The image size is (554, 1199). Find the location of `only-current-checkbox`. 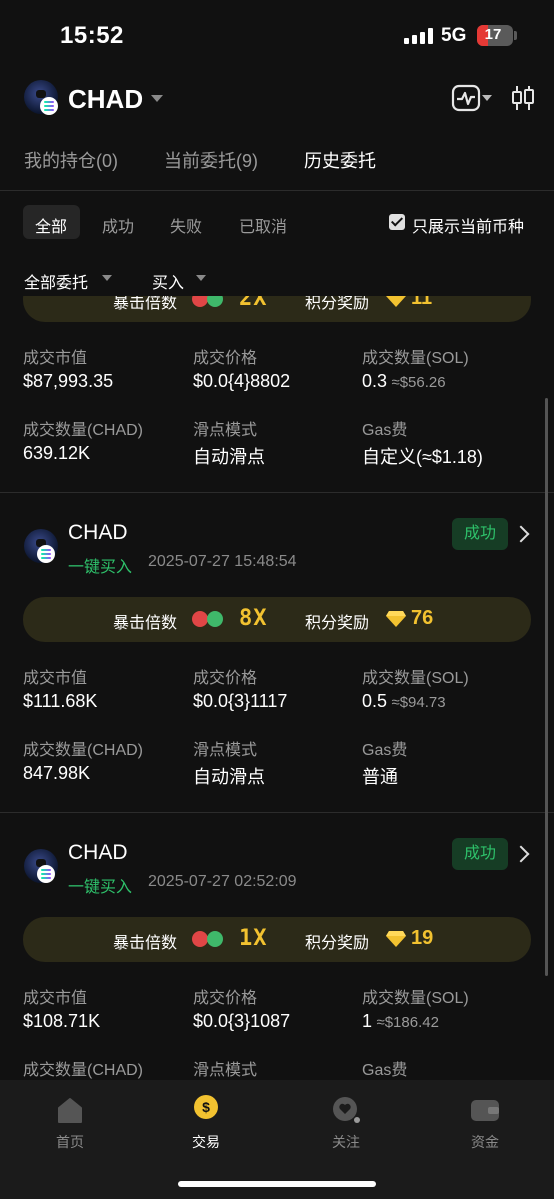

only-current-checkbox is located at coordinates (397, 222).